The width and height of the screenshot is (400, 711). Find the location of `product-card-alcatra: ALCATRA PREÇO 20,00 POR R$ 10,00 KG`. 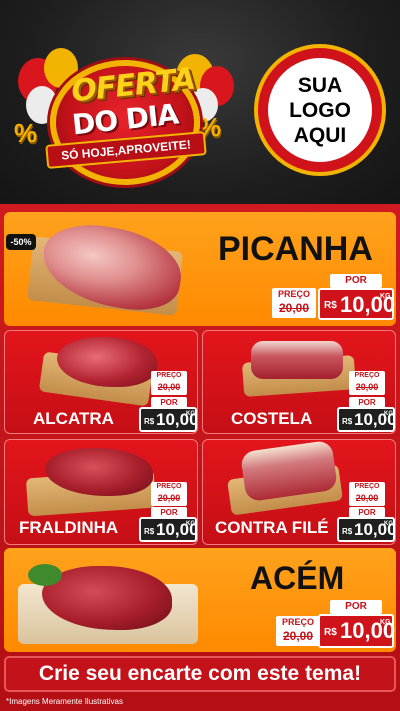

product-card-alcatra: ALCATRA PREÇO 20,00 POR R$ 10,00 KG is located at coordinates (101, 382).